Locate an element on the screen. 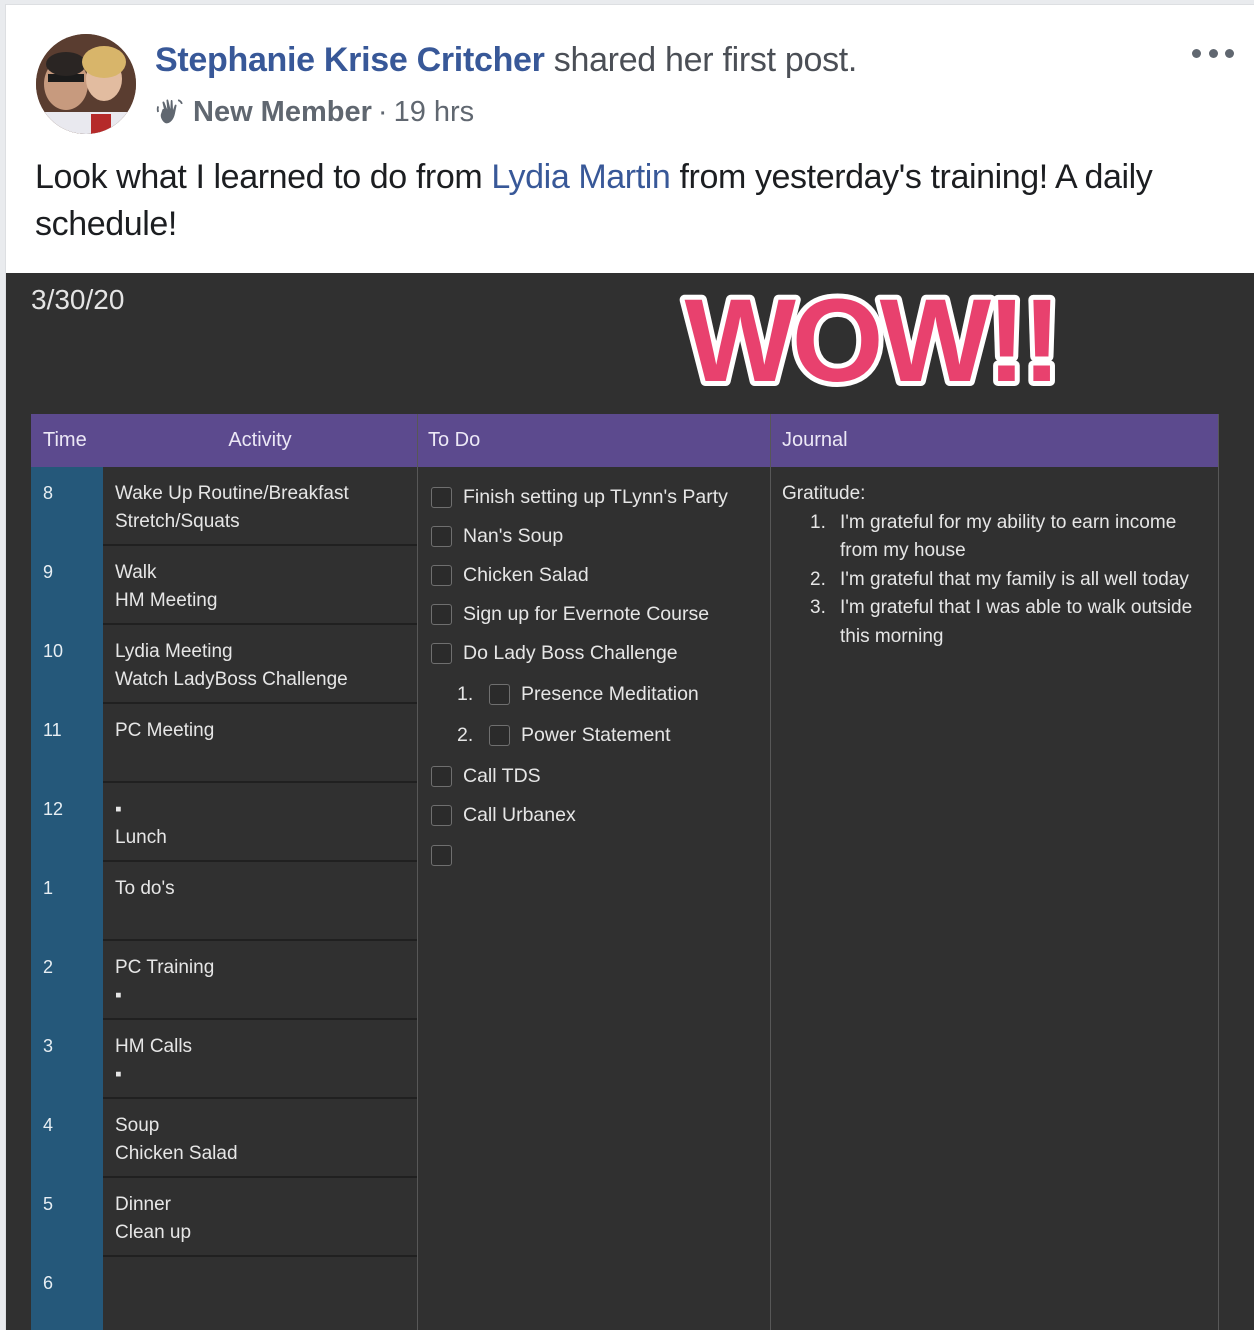 Image resolution: width=1254 pixels, height=1330 pixels. activity-cell: HM Calls ▪ is located at coordinates (154, 1060).